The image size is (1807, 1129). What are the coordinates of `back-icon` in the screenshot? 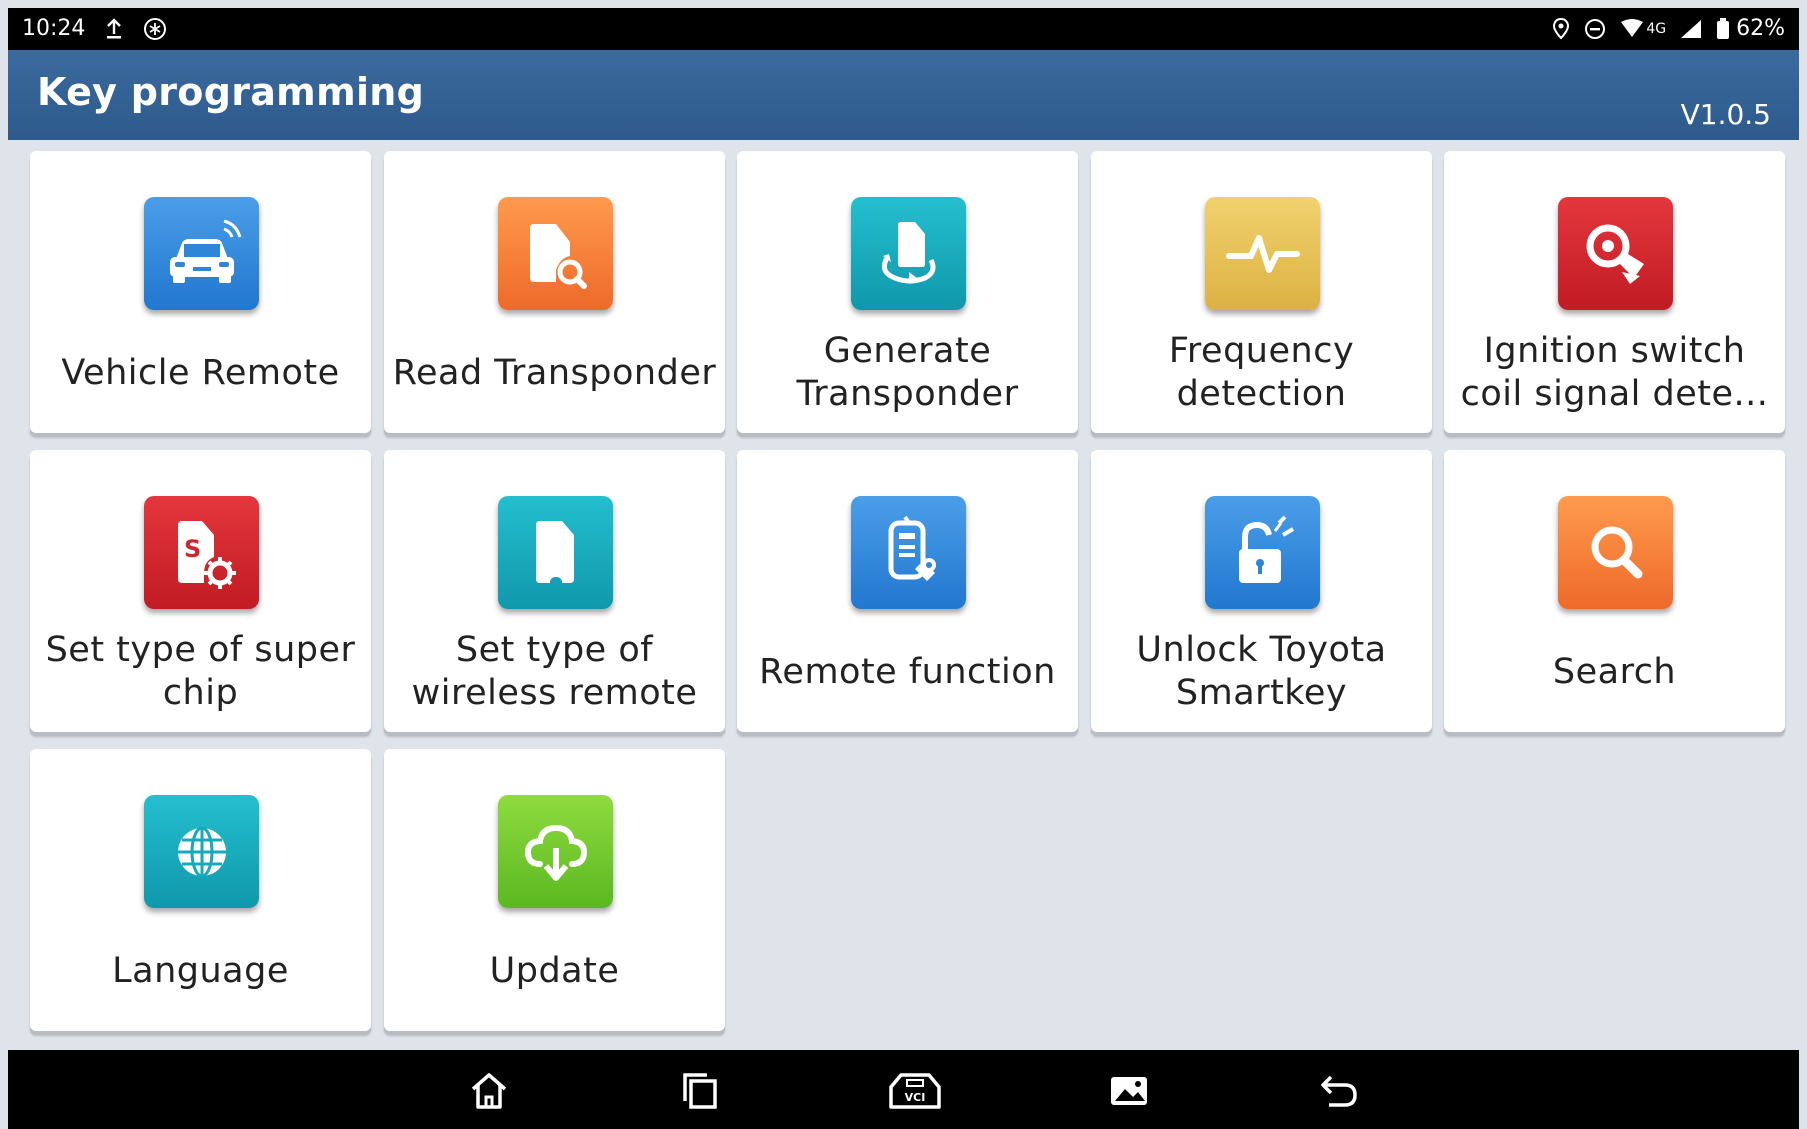 It's located at (1339, 1091).